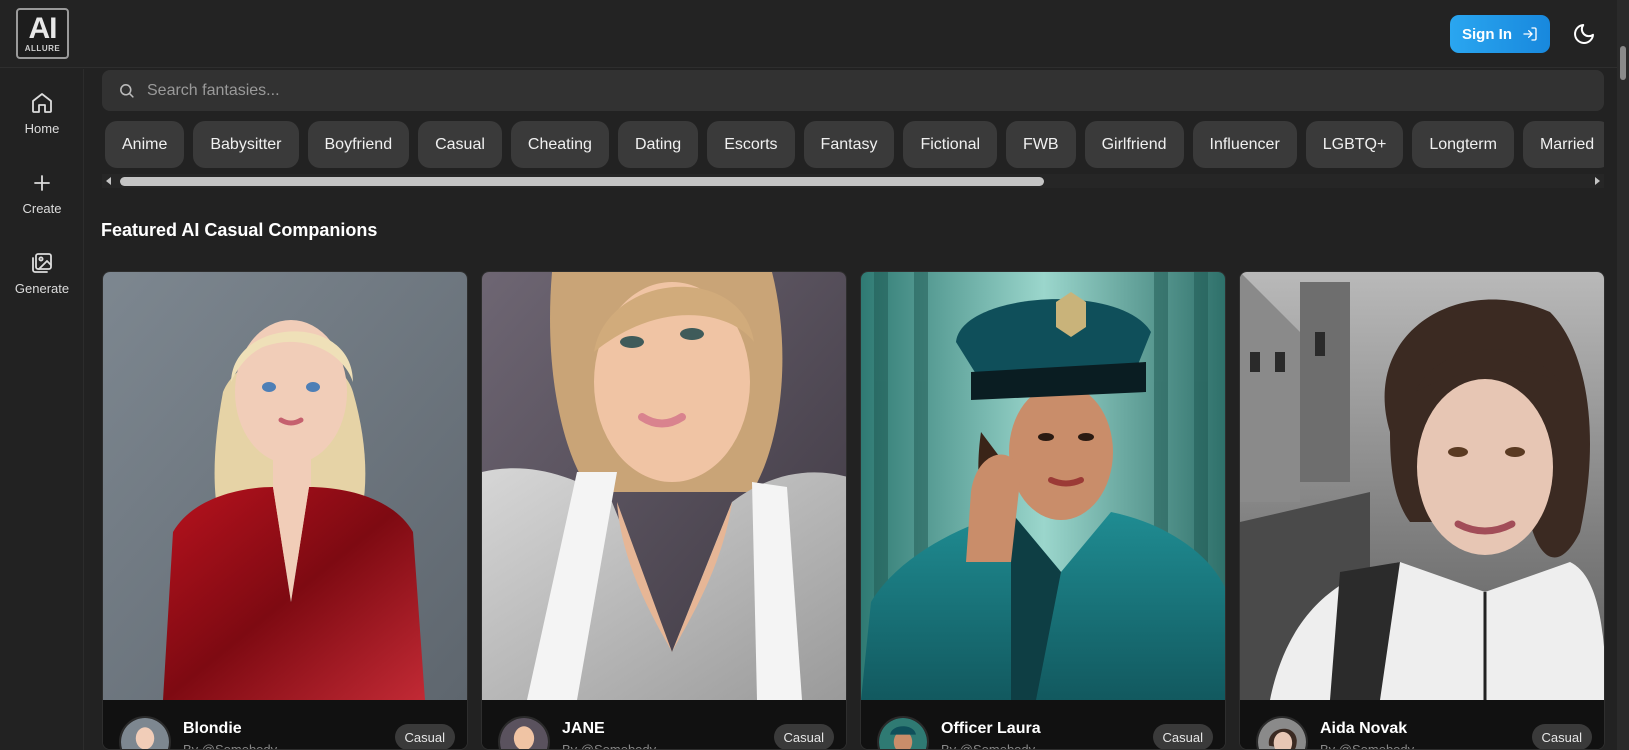  I want to click on category-chip-fictional: Fictional, so click(950, 144).